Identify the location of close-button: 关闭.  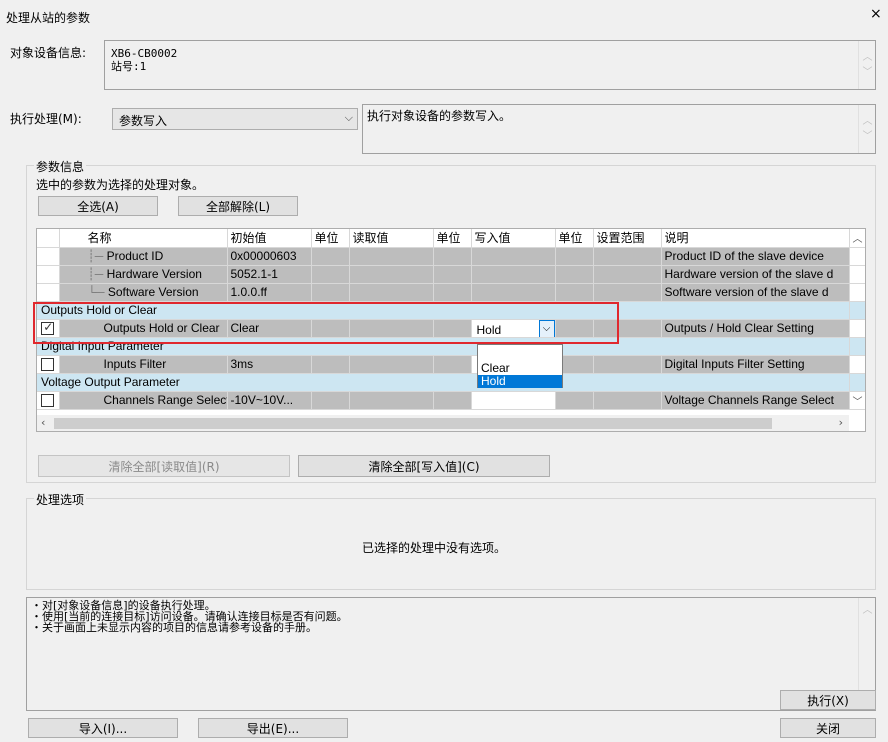
(828, 728).